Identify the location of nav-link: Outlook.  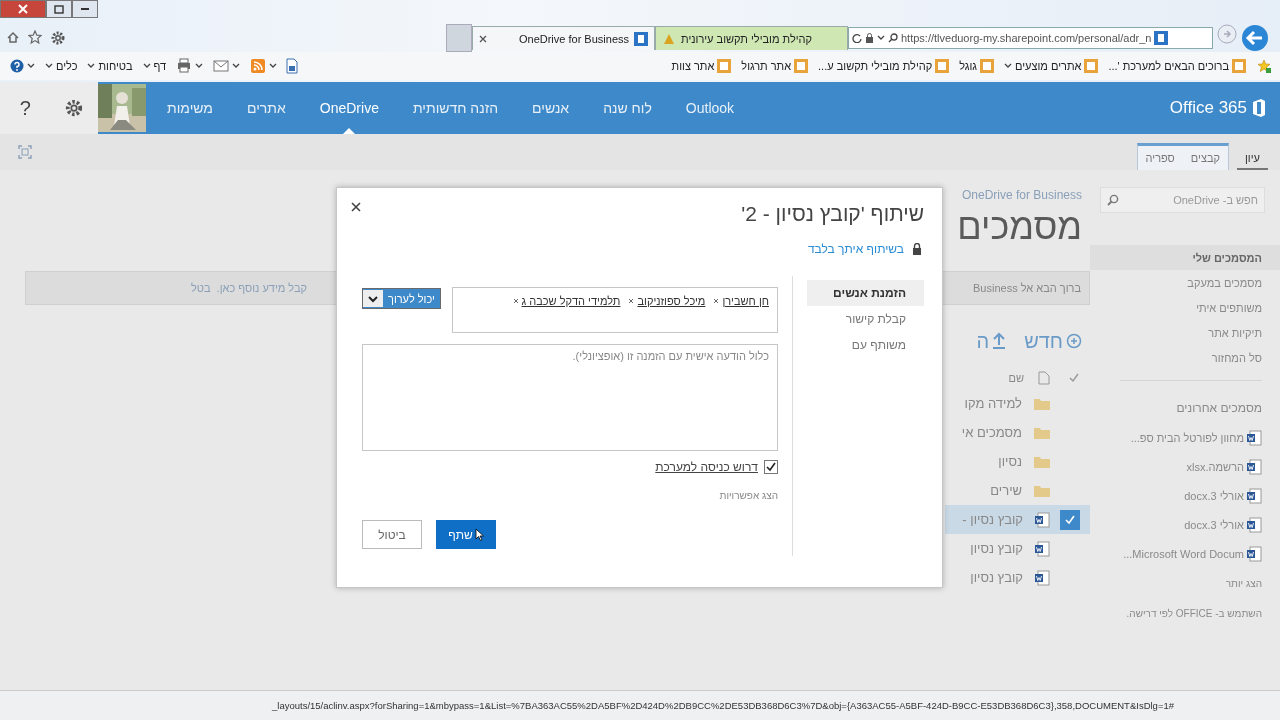
(710, 108).